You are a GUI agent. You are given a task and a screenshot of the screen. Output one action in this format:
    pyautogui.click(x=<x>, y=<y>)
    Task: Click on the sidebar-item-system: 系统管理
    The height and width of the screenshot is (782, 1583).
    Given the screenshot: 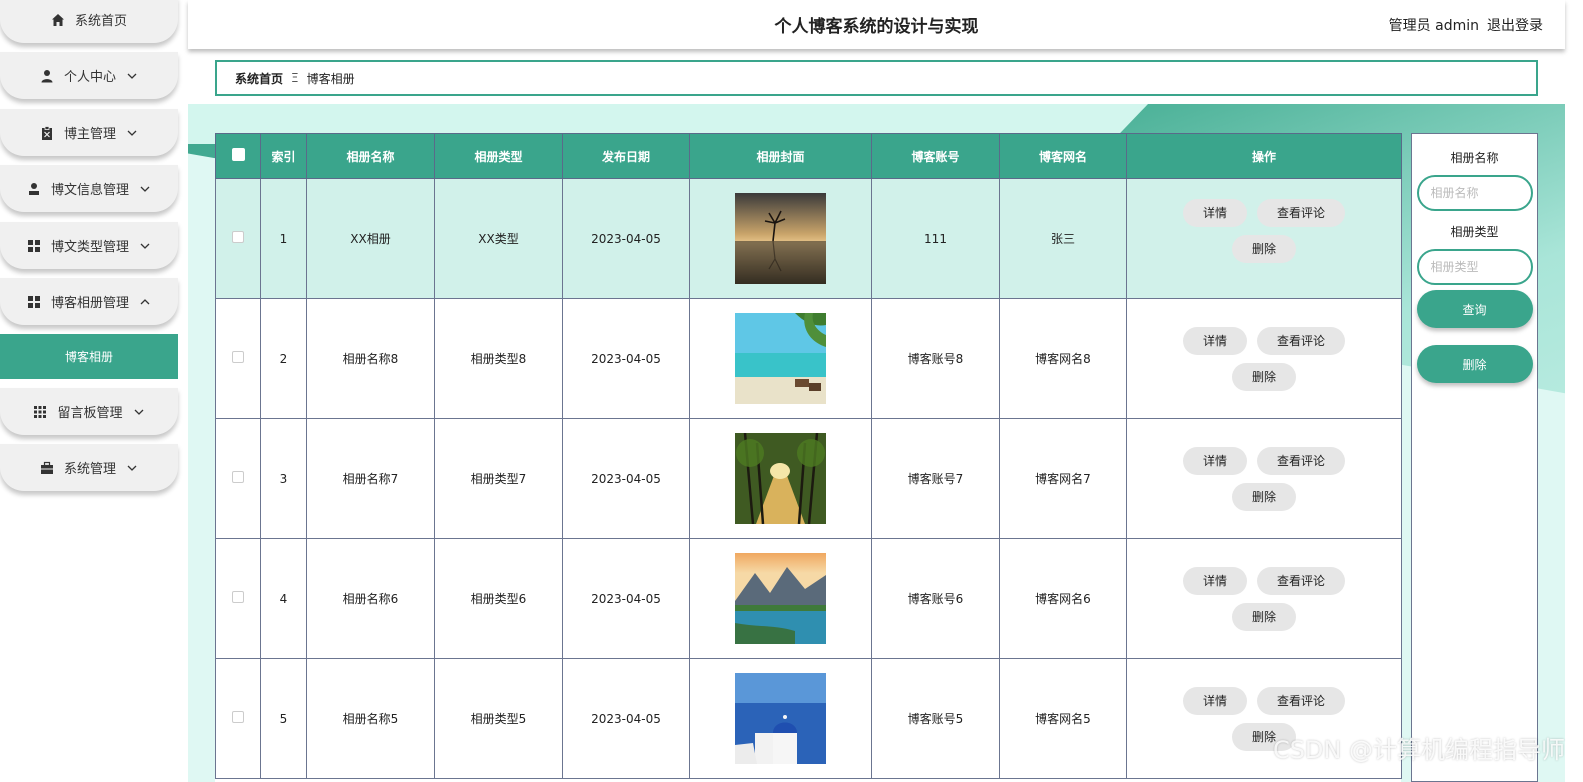 What is the action you would take?
    pyautogui.click(x=89, y=467)
    